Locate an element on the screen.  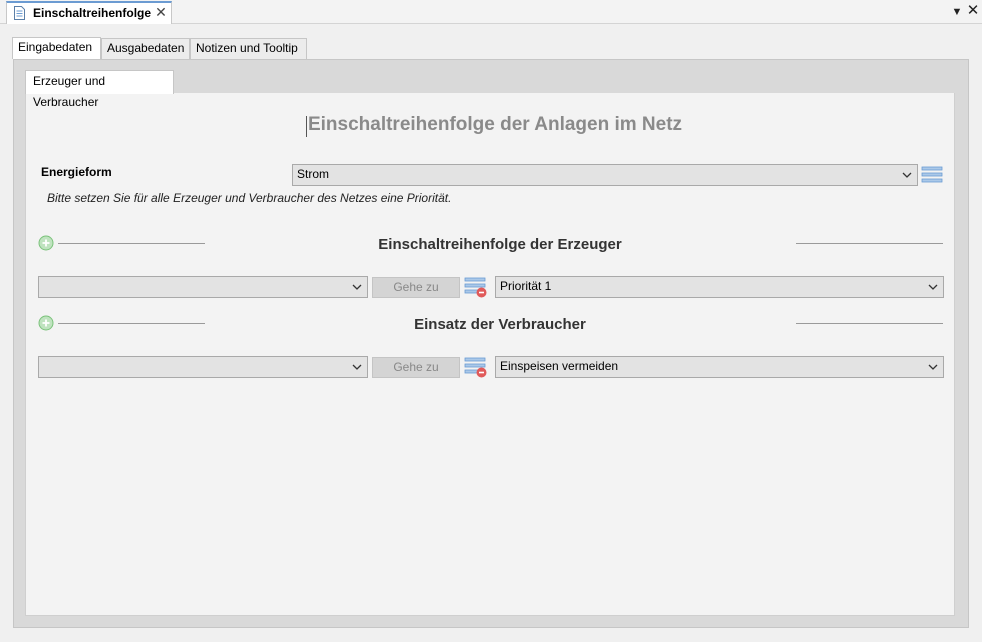
producer-select is located at coordinates (203, 287).